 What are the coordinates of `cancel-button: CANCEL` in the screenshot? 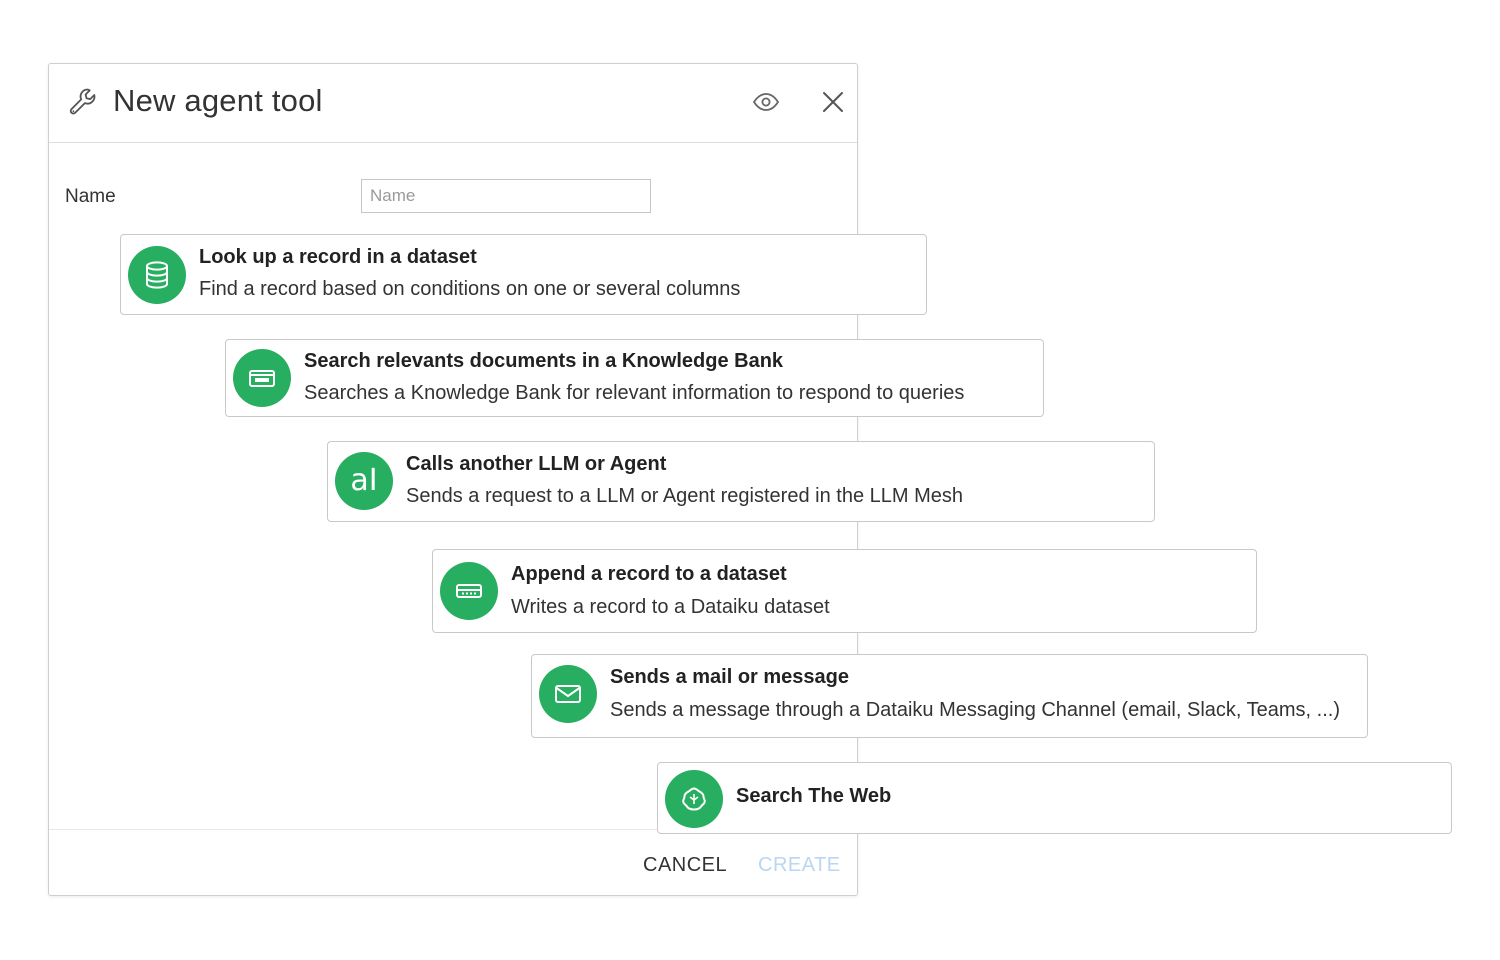 It's located at (685, 865).